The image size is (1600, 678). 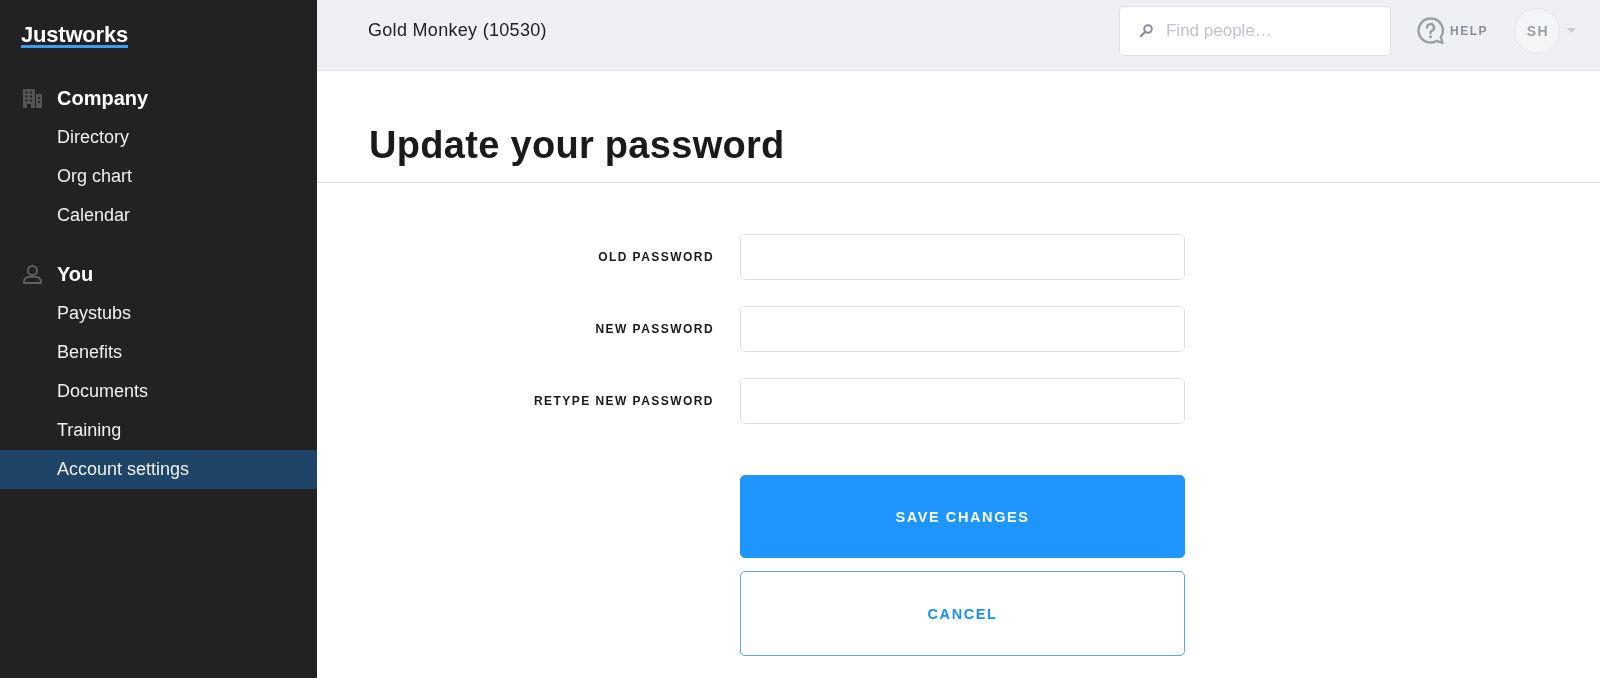 I want to click on nav-link: Account settings, so click(x=158, y=469).